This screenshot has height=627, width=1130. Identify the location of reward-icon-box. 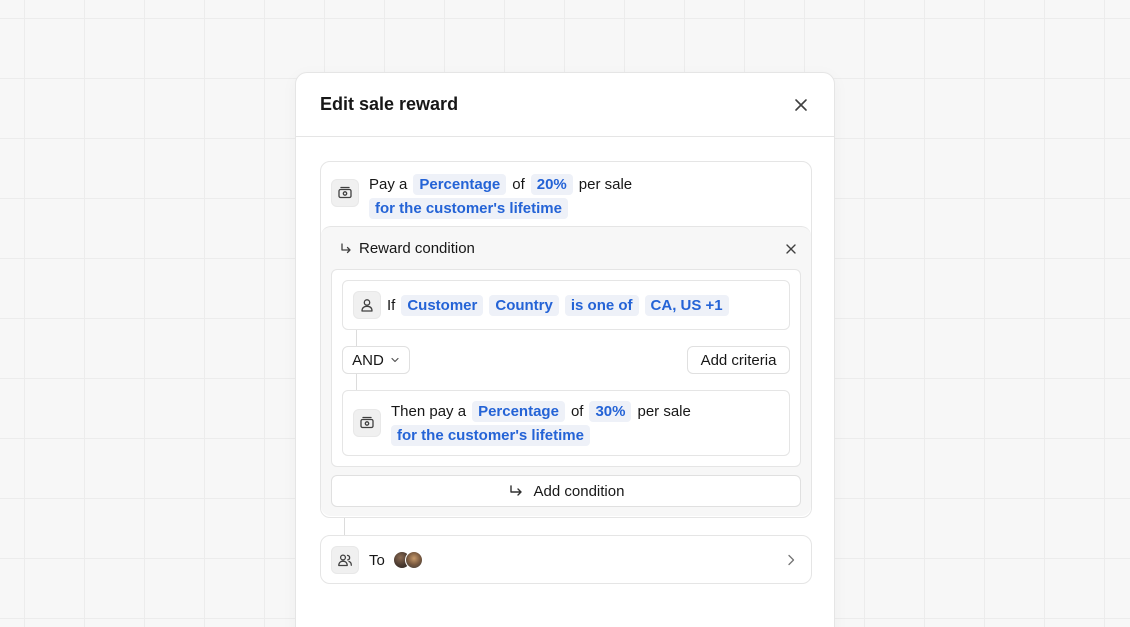
(345, 193).